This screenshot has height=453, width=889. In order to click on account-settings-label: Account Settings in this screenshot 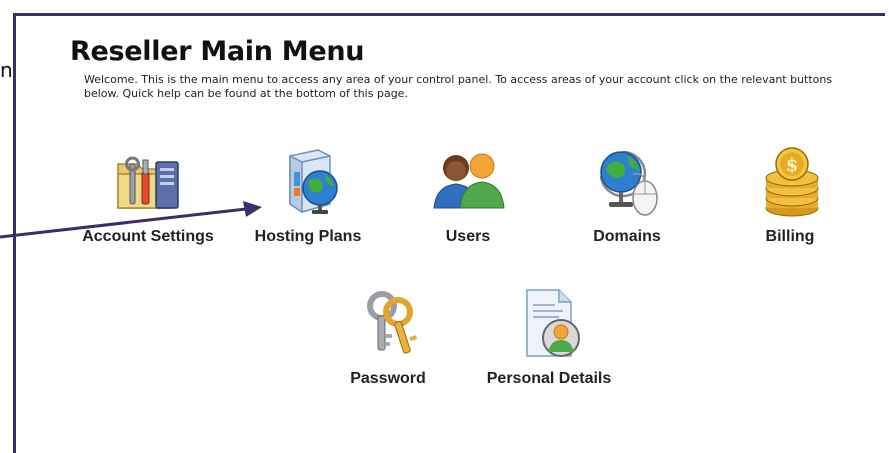, I will do `click(148, 236)`.